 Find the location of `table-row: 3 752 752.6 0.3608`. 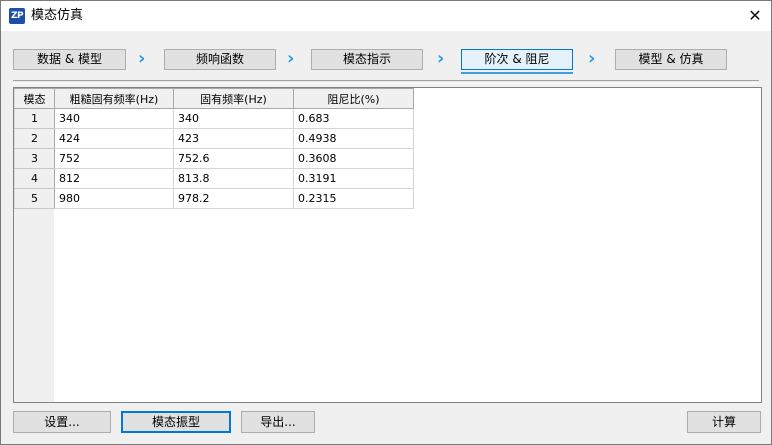

table-row: 3 752 752.6 0.3608 is located at coordinates (214, 158).